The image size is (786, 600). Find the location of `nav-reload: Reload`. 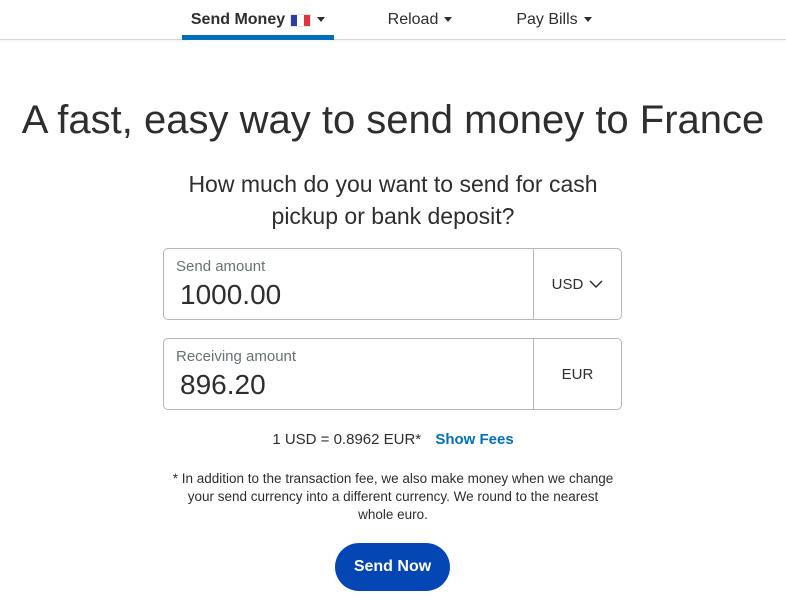

nav-reload: Reload is located at coordinates (420, 20).